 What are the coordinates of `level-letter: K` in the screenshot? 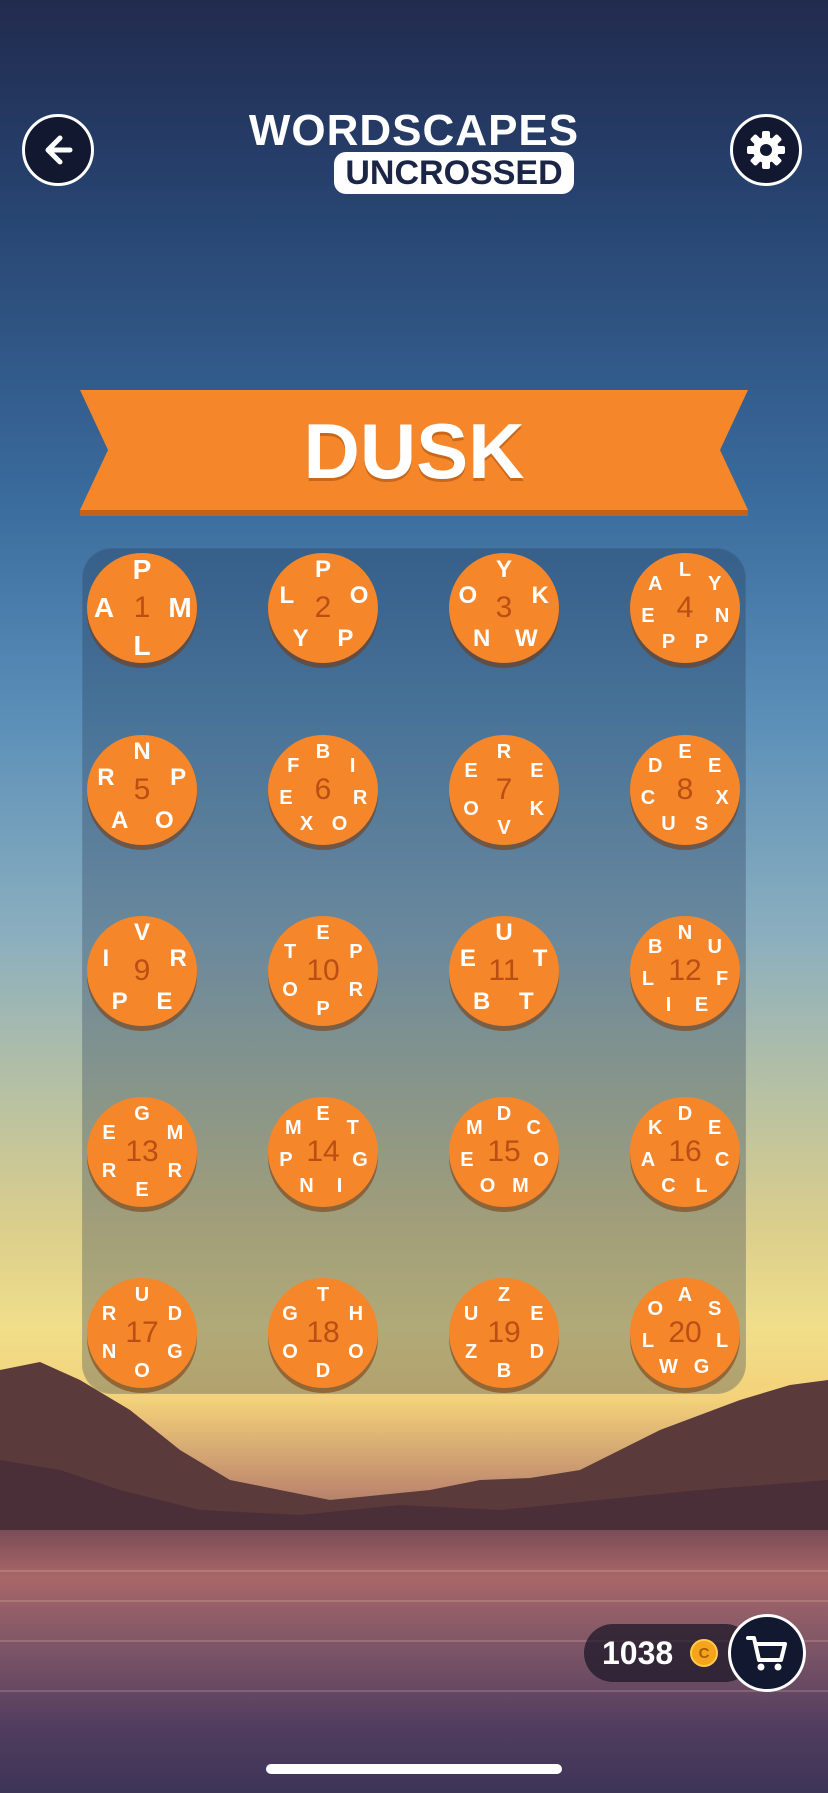 It's located at (537, 808).